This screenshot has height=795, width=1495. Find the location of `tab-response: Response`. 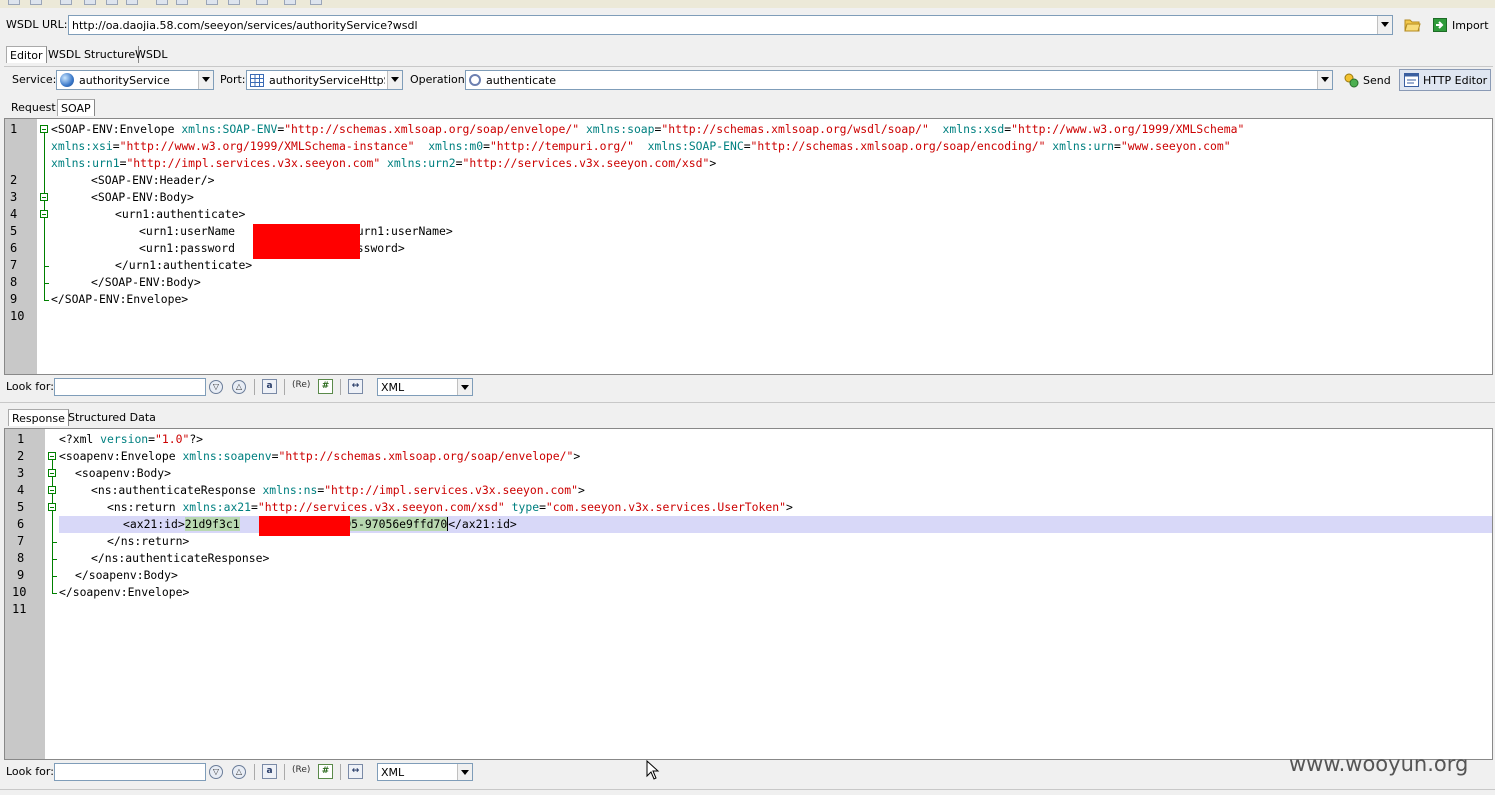

tab-response: Response is located at coordinates (38, 417).